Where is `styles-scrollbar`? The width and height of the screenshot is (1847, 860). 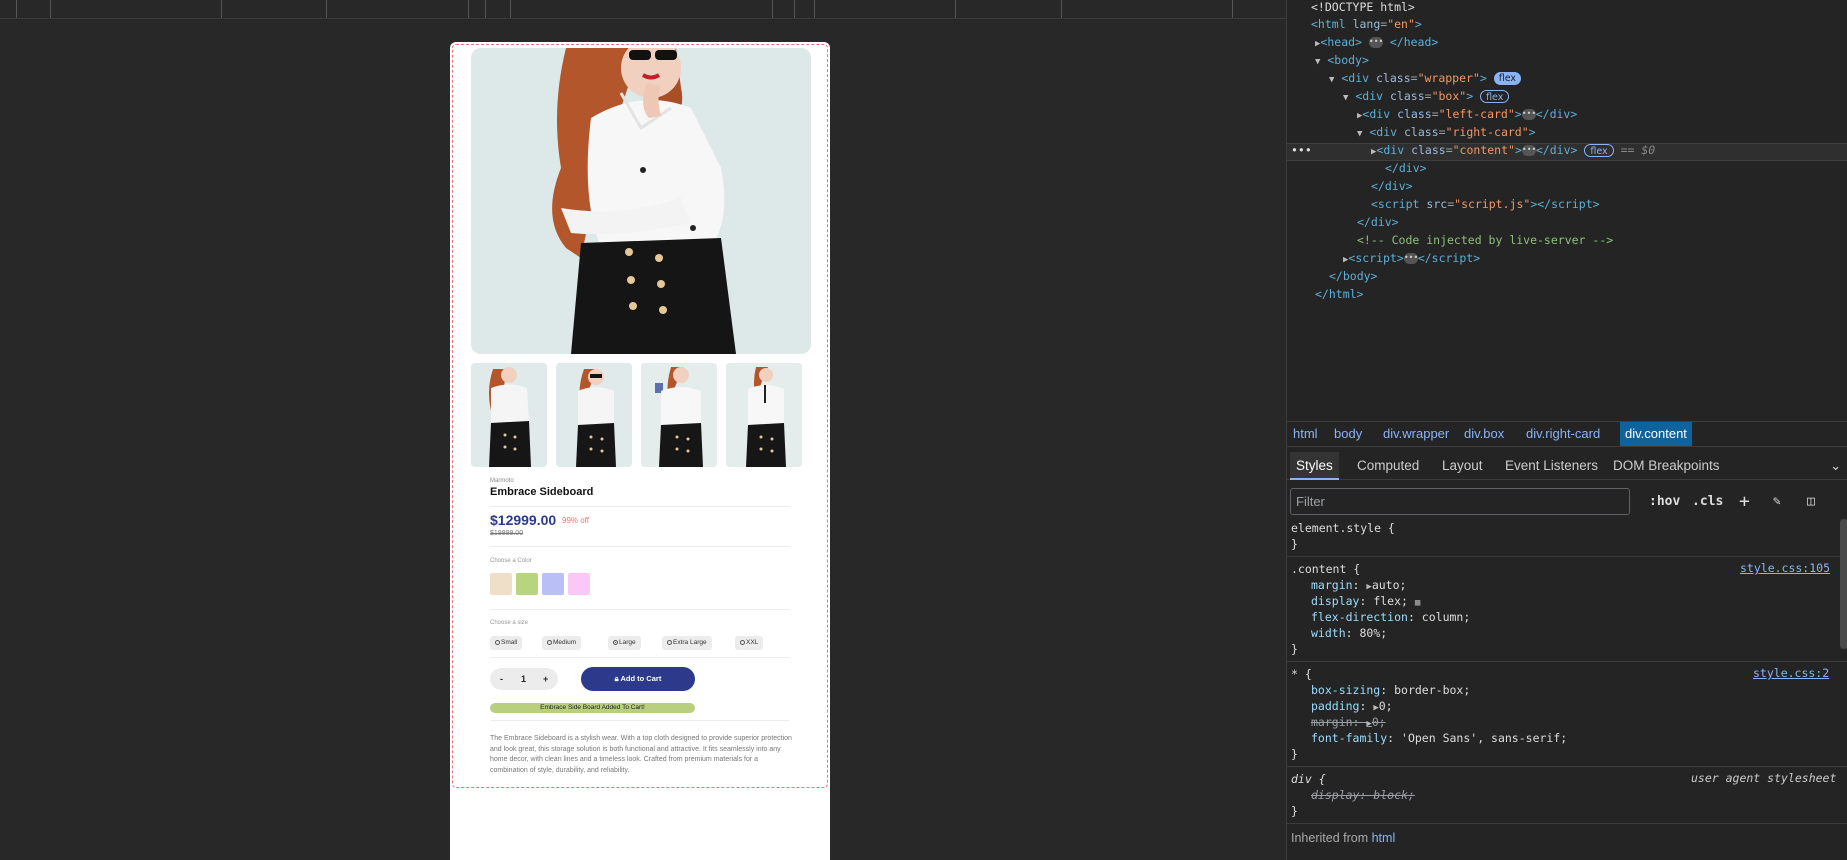 styles-scrollbar is located at coordinates (1843, 584).